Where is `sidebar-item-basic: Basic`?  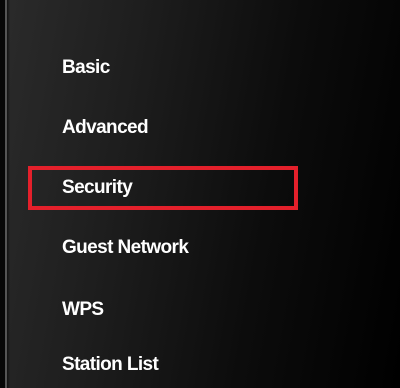
sidebar-item-basic: Basic is located at coordinates (163, 68).